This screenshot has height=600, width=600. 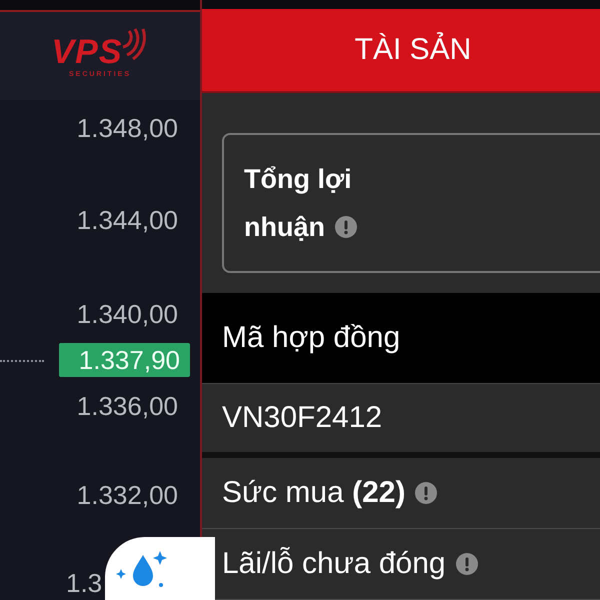 What do you see at coordinates (314, 493) in the screenshot?
I see `row-label: Sức mua (22)` at bounding box center [314, 493].